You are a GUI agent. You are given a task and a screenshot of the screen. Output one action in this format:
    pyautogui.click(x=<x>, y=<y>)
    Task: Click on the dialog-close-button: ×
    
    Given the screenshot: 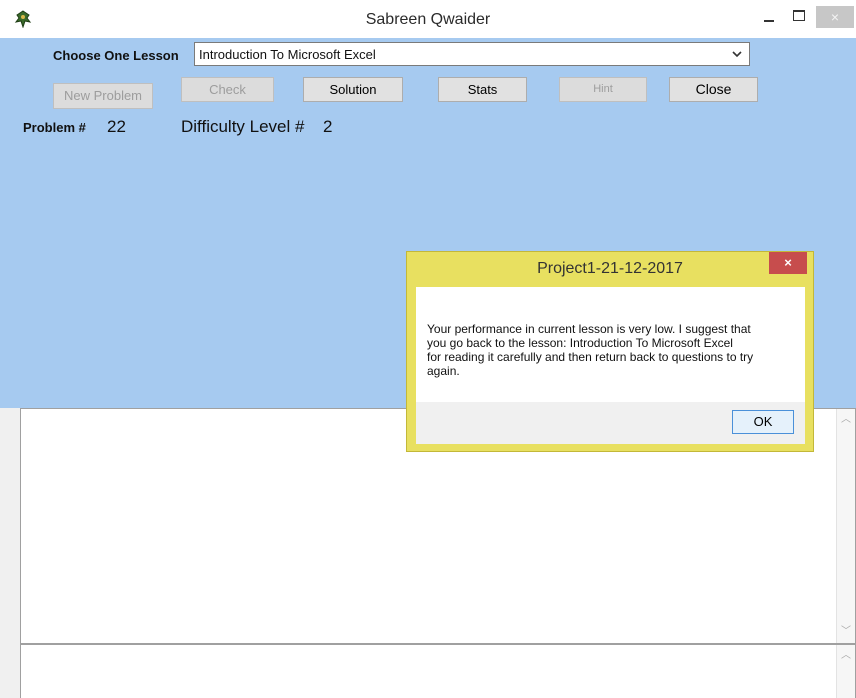 What is the action you would take?
    pyautogui.click(x=788, y=263)
    